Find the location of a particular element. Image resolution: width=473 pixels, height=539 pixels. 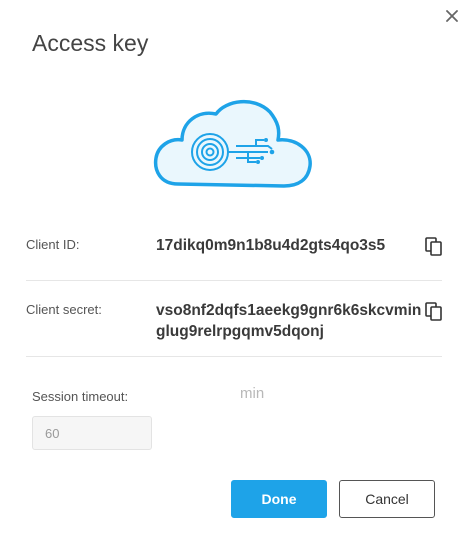

done-button: Done is located at coordinates (279, 499).